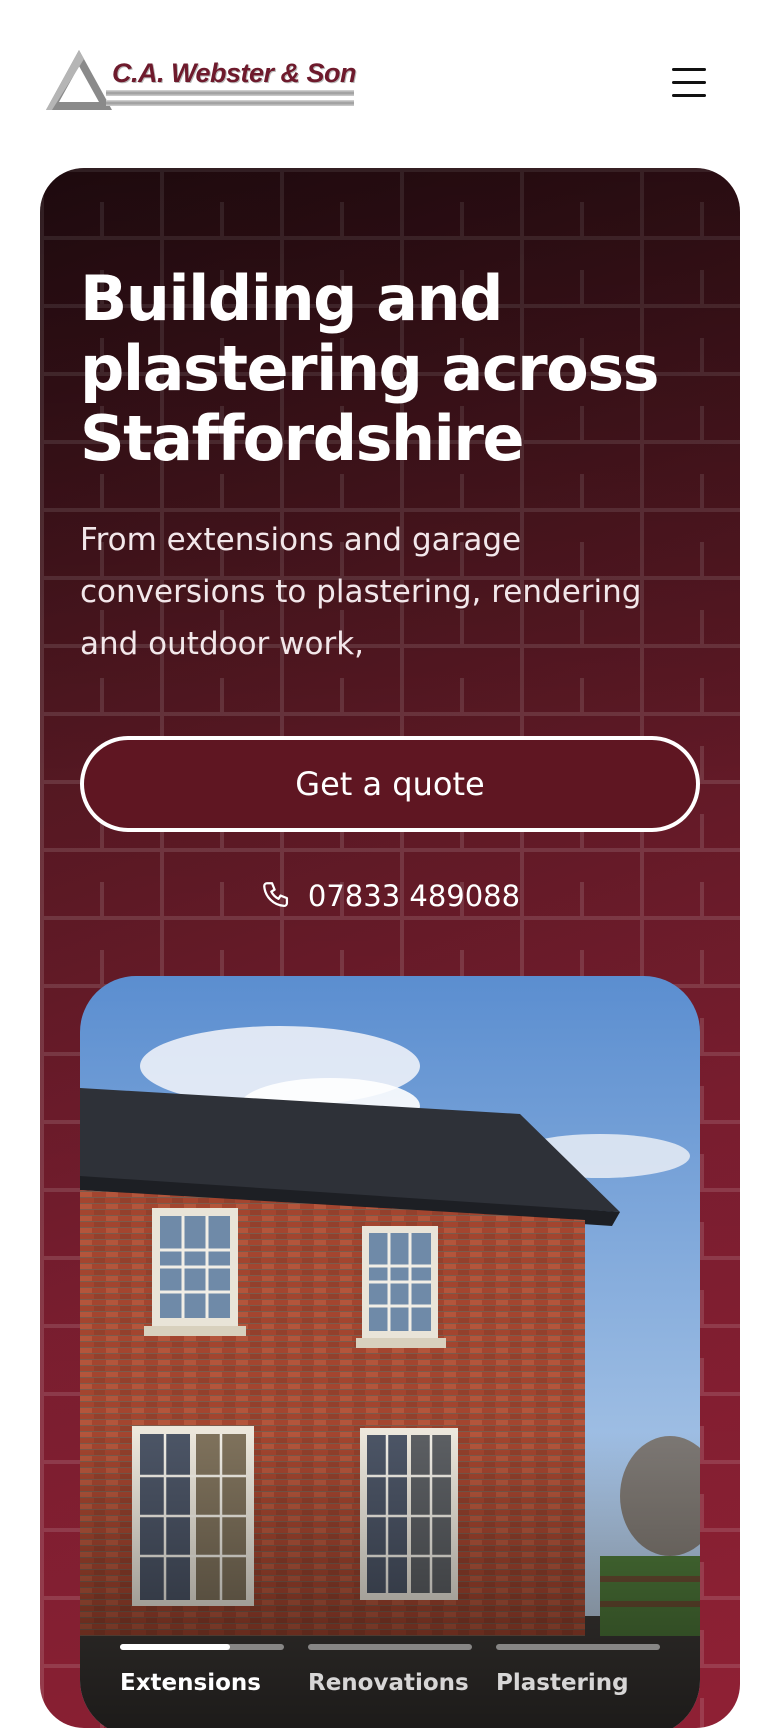  I want to click on phone-icon, so click(275, 895).